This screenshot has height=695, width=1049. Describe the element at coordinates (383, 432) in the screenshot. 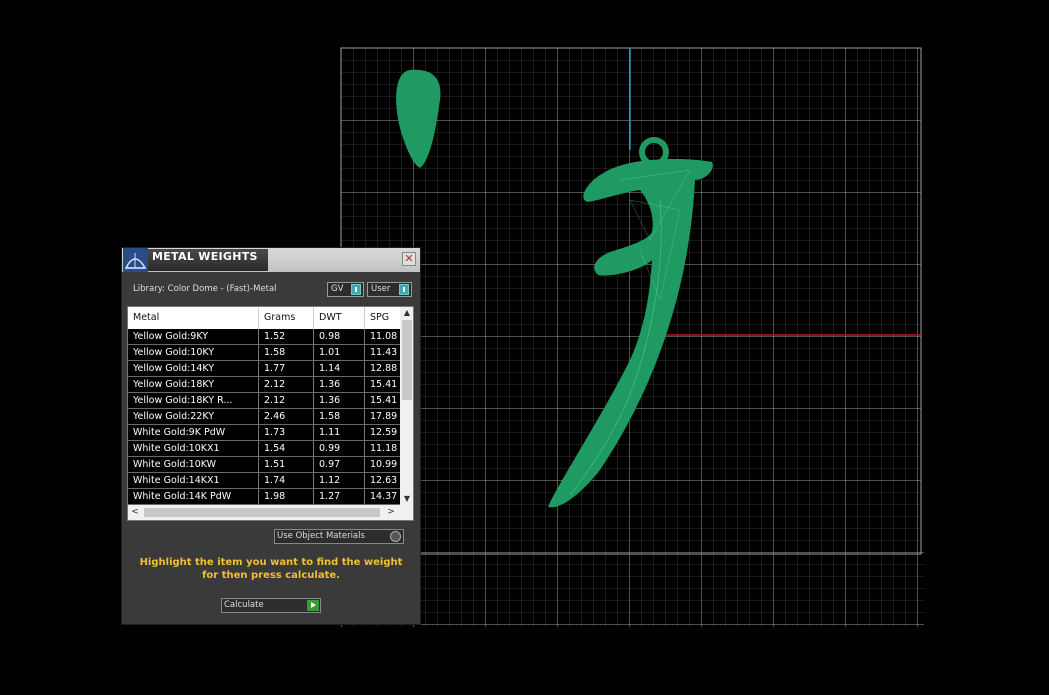

I see `spg-cell: 12.59` at that location.